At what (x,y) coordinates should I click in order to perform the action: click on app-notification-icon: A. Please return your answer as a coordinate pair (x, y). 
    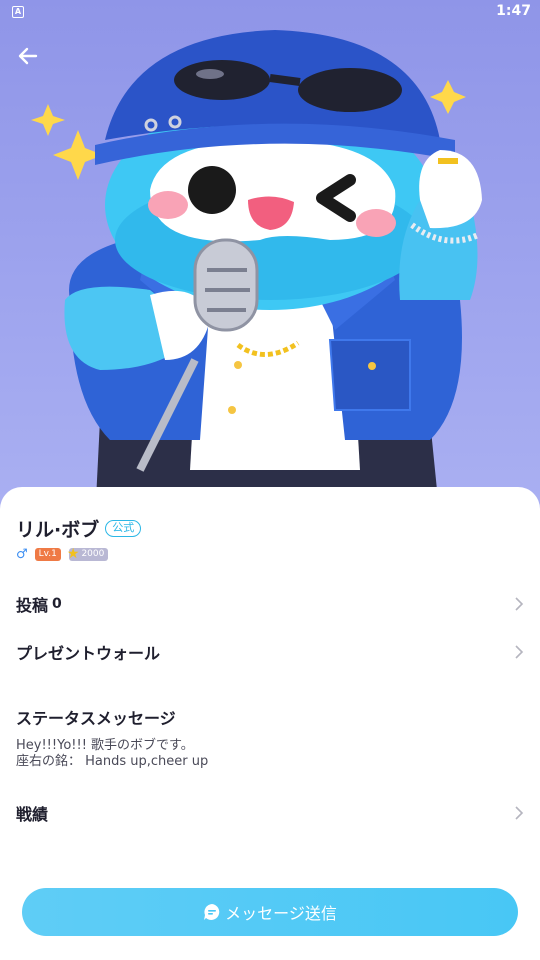
    Looking at the image, I should click on (18, 12).